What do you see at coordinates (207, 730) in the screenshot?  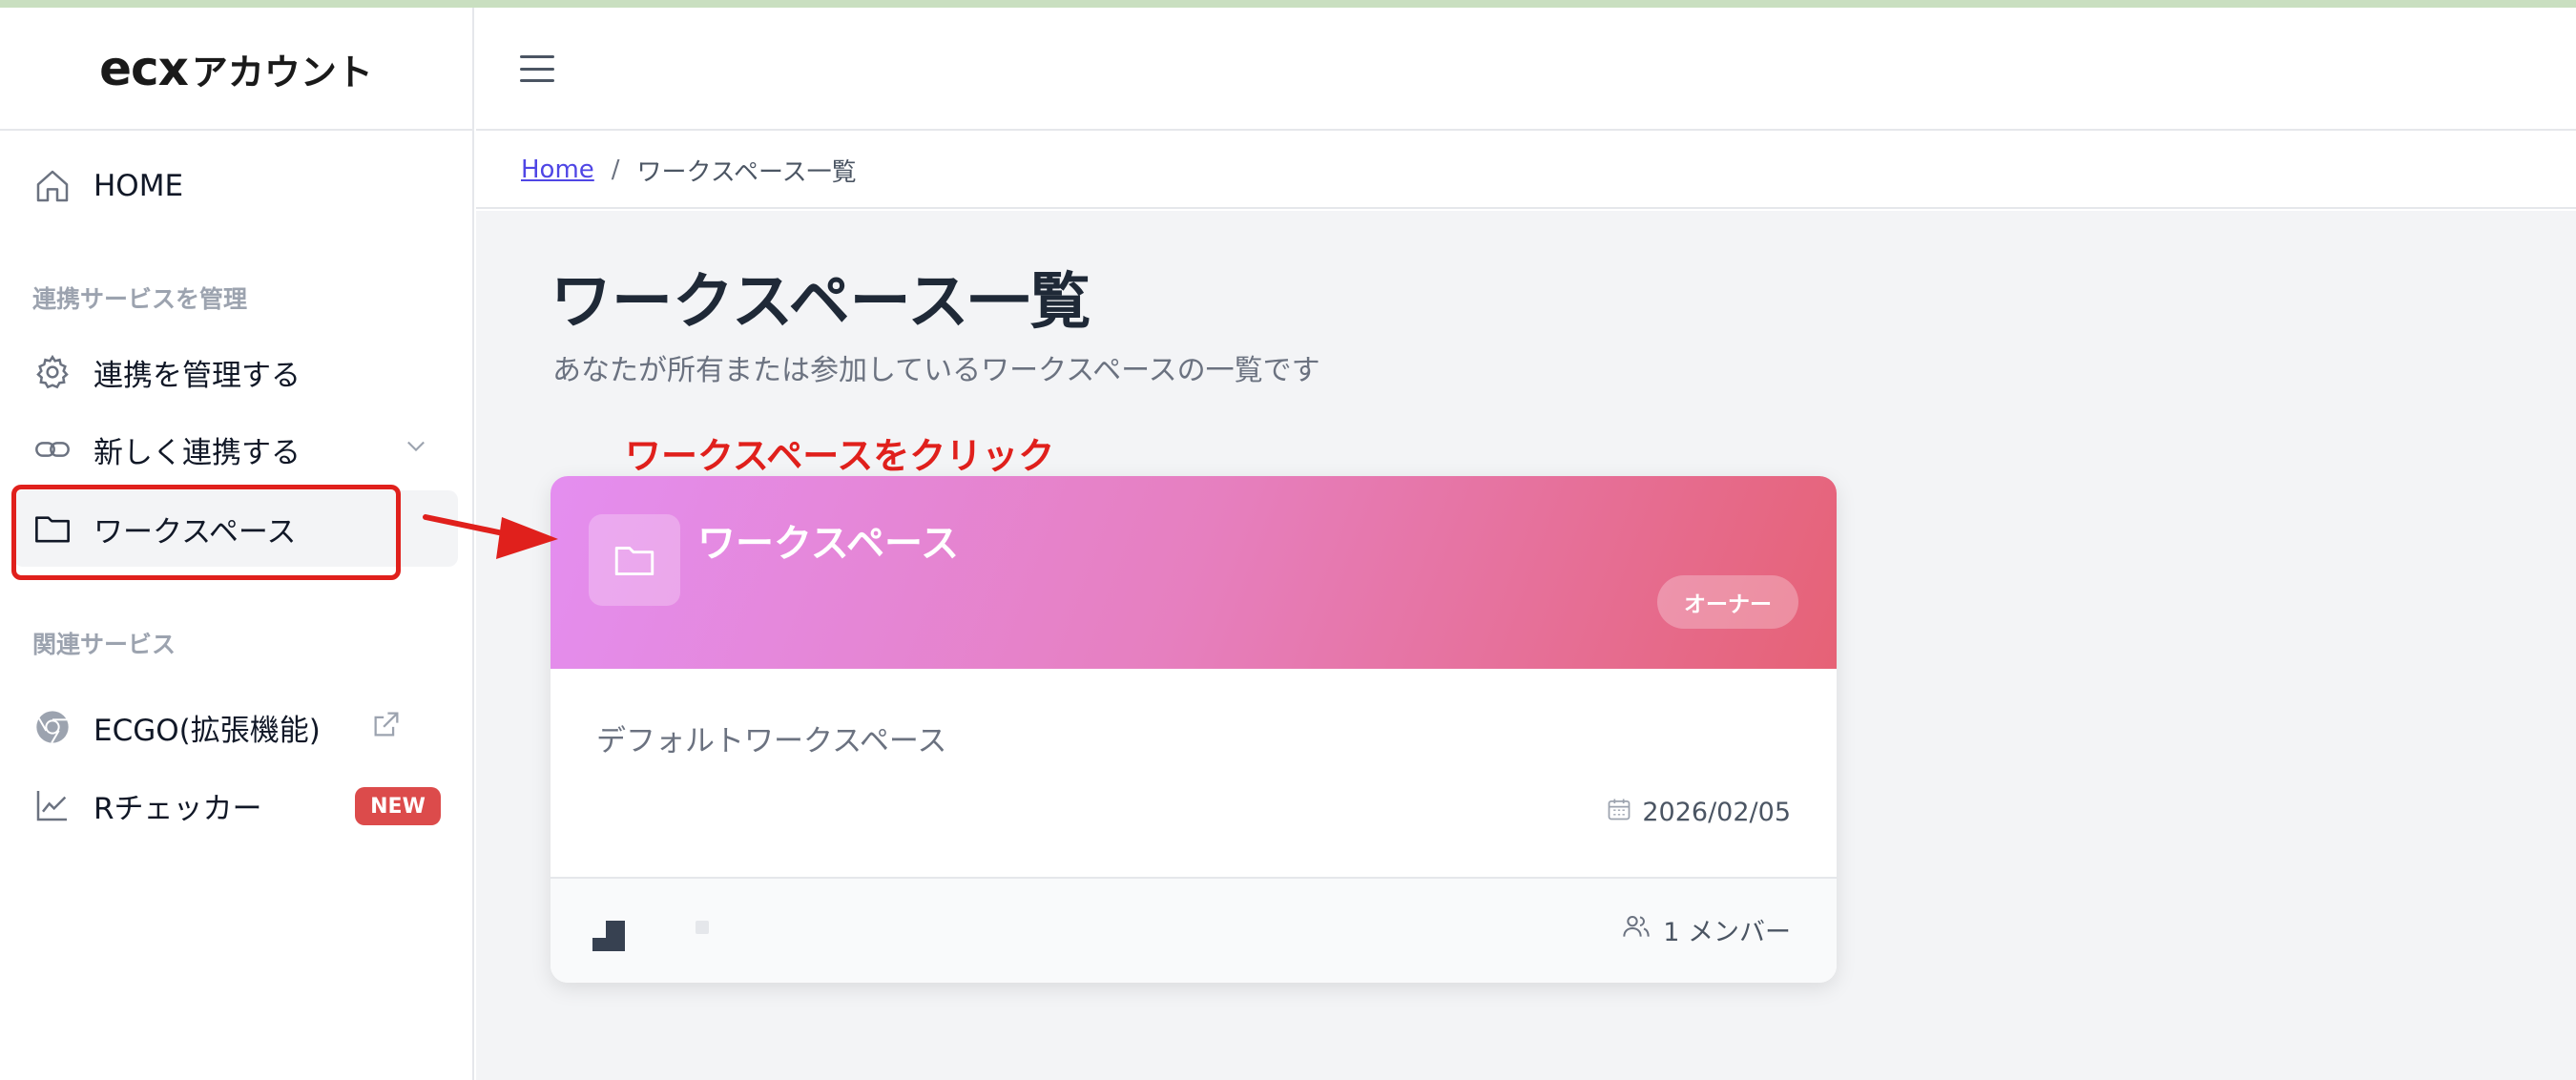 I see `sidebar-item-label: ECGO(拡張機能)` at bounding box center [207, 730].